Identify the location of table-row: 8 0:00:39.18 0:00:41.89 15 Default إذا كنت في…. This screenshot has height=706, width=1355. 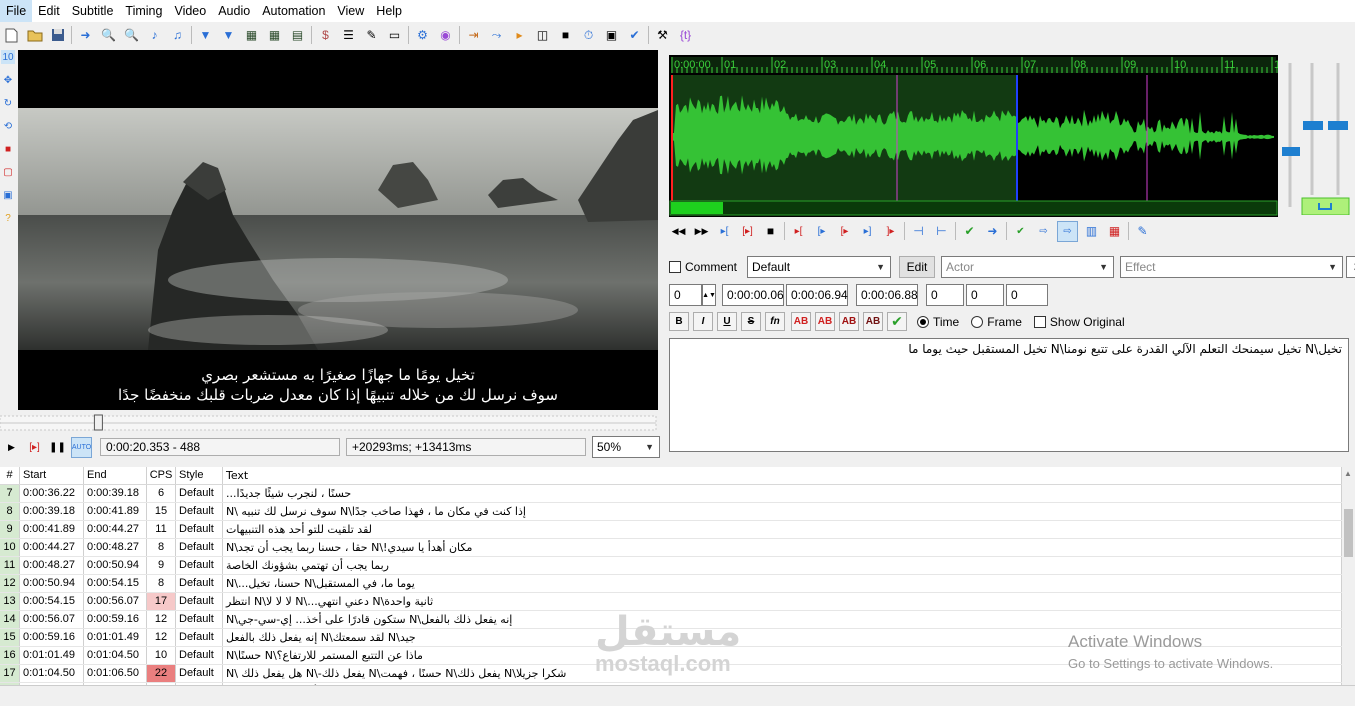
(671, 512).